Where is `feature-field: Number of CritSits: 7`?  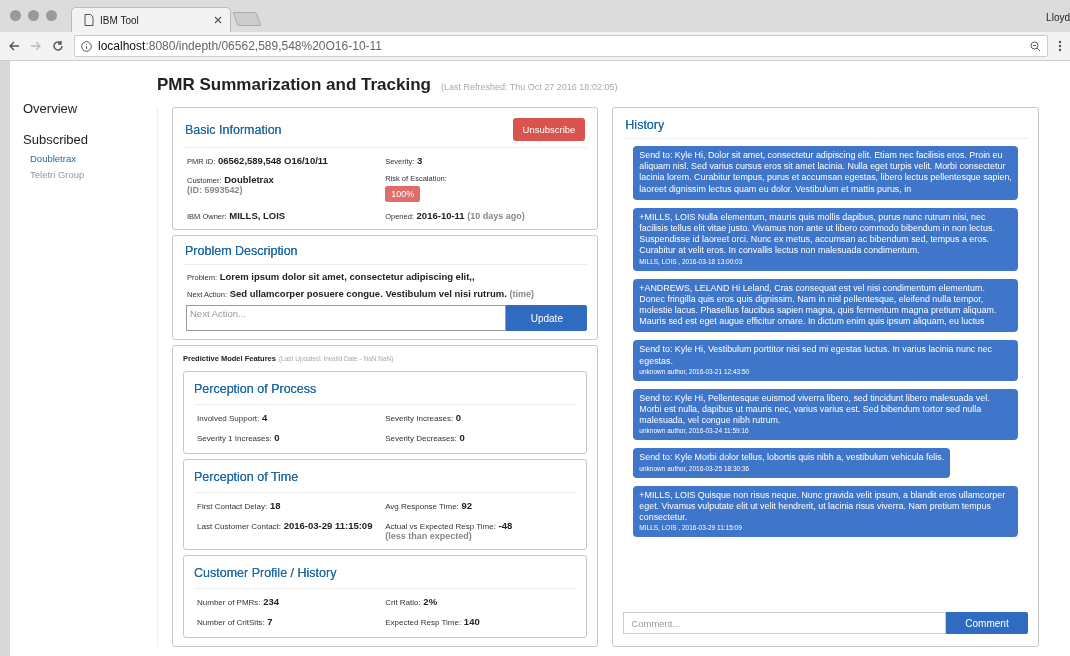 feature-field: Number of CritSits: 7 is located at coordinates (291, 621).